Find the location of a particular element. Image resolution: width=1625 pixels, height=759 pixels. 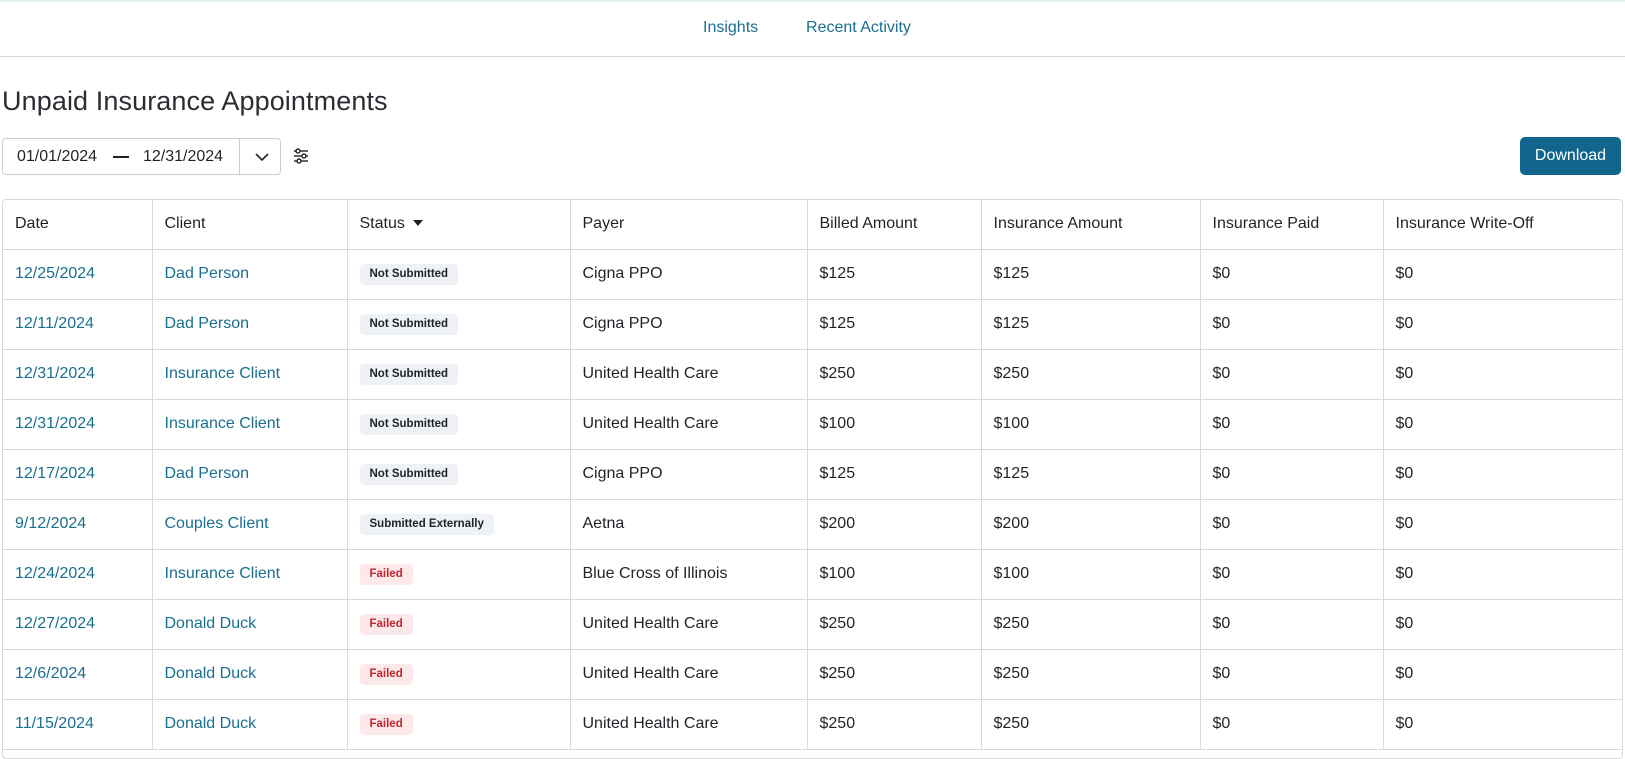

column-header-status-label: Status is located at coordinates (382, 224).